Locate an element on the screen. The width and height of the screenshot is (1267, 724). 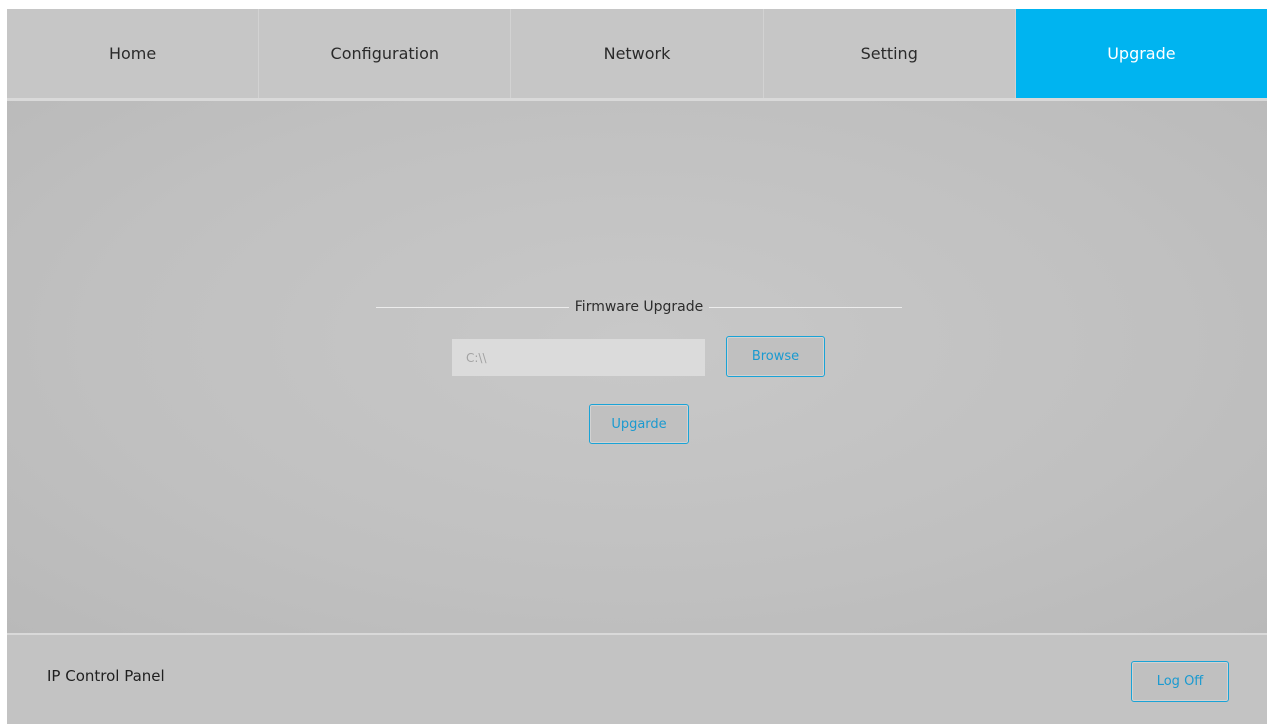
tab-home: Home is located at coordinates (133, 53).